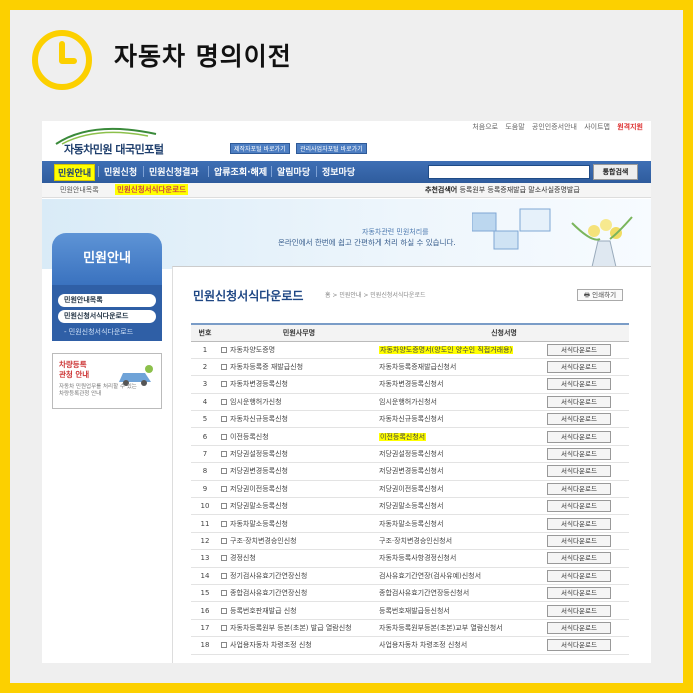 This screenshot has height=693, width=693. What do you see at coordinates (114, 149) in the screenshot?
I see `site-logo: 자동차민원 대국민포털` at bounding box center [114, 149].